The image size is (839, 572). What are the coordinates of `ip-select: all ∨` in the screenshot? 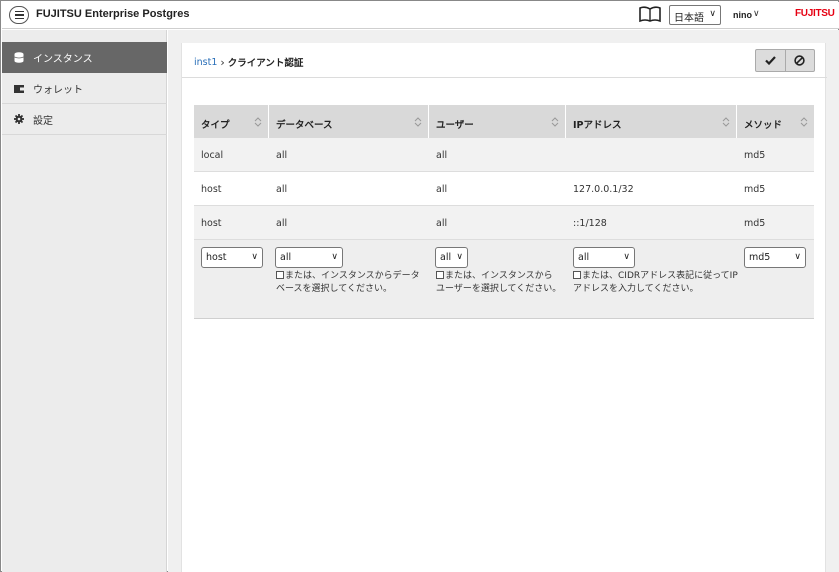 It's located at (604, 257).